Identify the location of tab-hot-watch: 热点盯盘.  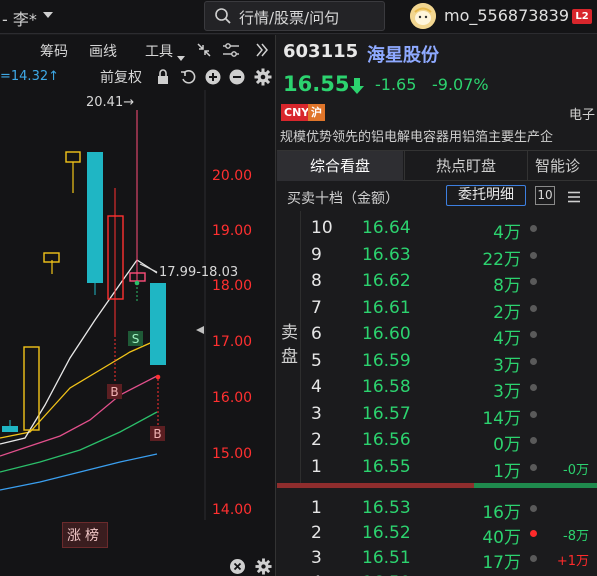
(466, 166).